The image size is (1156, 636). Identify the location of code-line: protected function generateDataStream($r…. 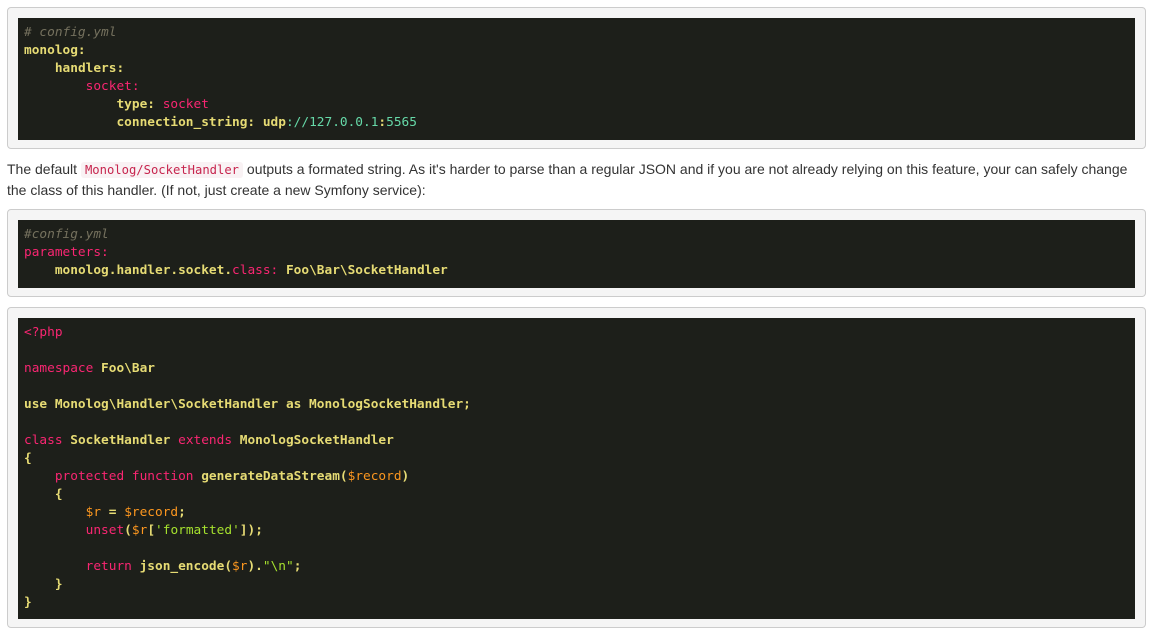
(576, 477).